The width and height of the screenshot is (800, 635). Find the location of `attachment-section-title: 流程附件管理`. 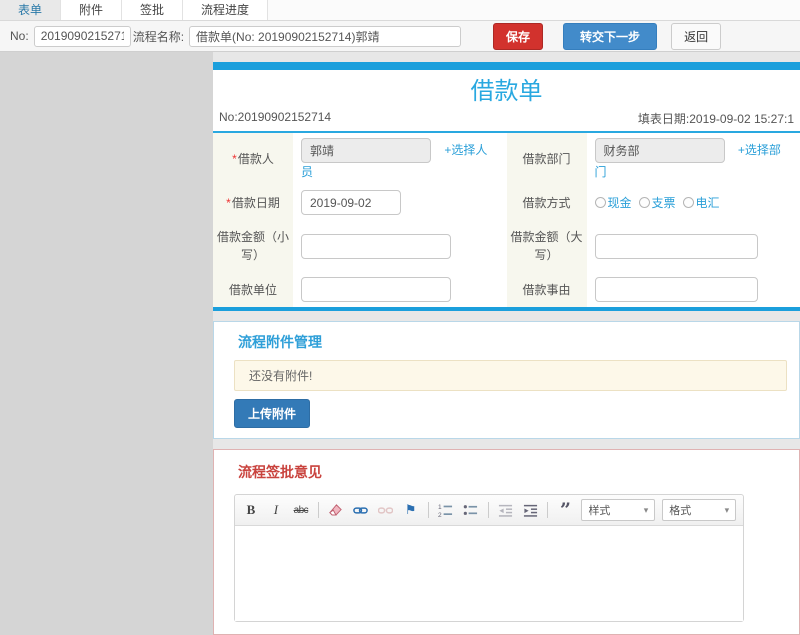

attachment-section-title: 流程附件管理 is located at coordinates (512, 342).